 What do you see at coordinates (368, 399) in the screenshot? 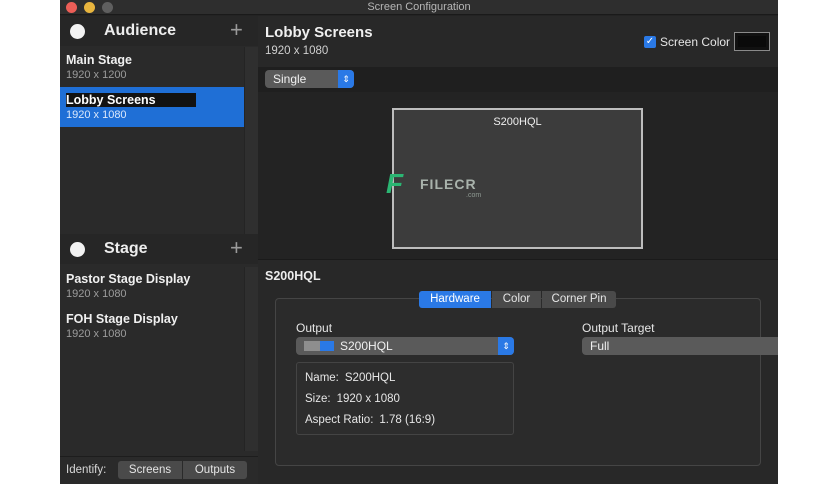
I see `info-size-value: 1920 x 1080` at bounding box center [368, 399].